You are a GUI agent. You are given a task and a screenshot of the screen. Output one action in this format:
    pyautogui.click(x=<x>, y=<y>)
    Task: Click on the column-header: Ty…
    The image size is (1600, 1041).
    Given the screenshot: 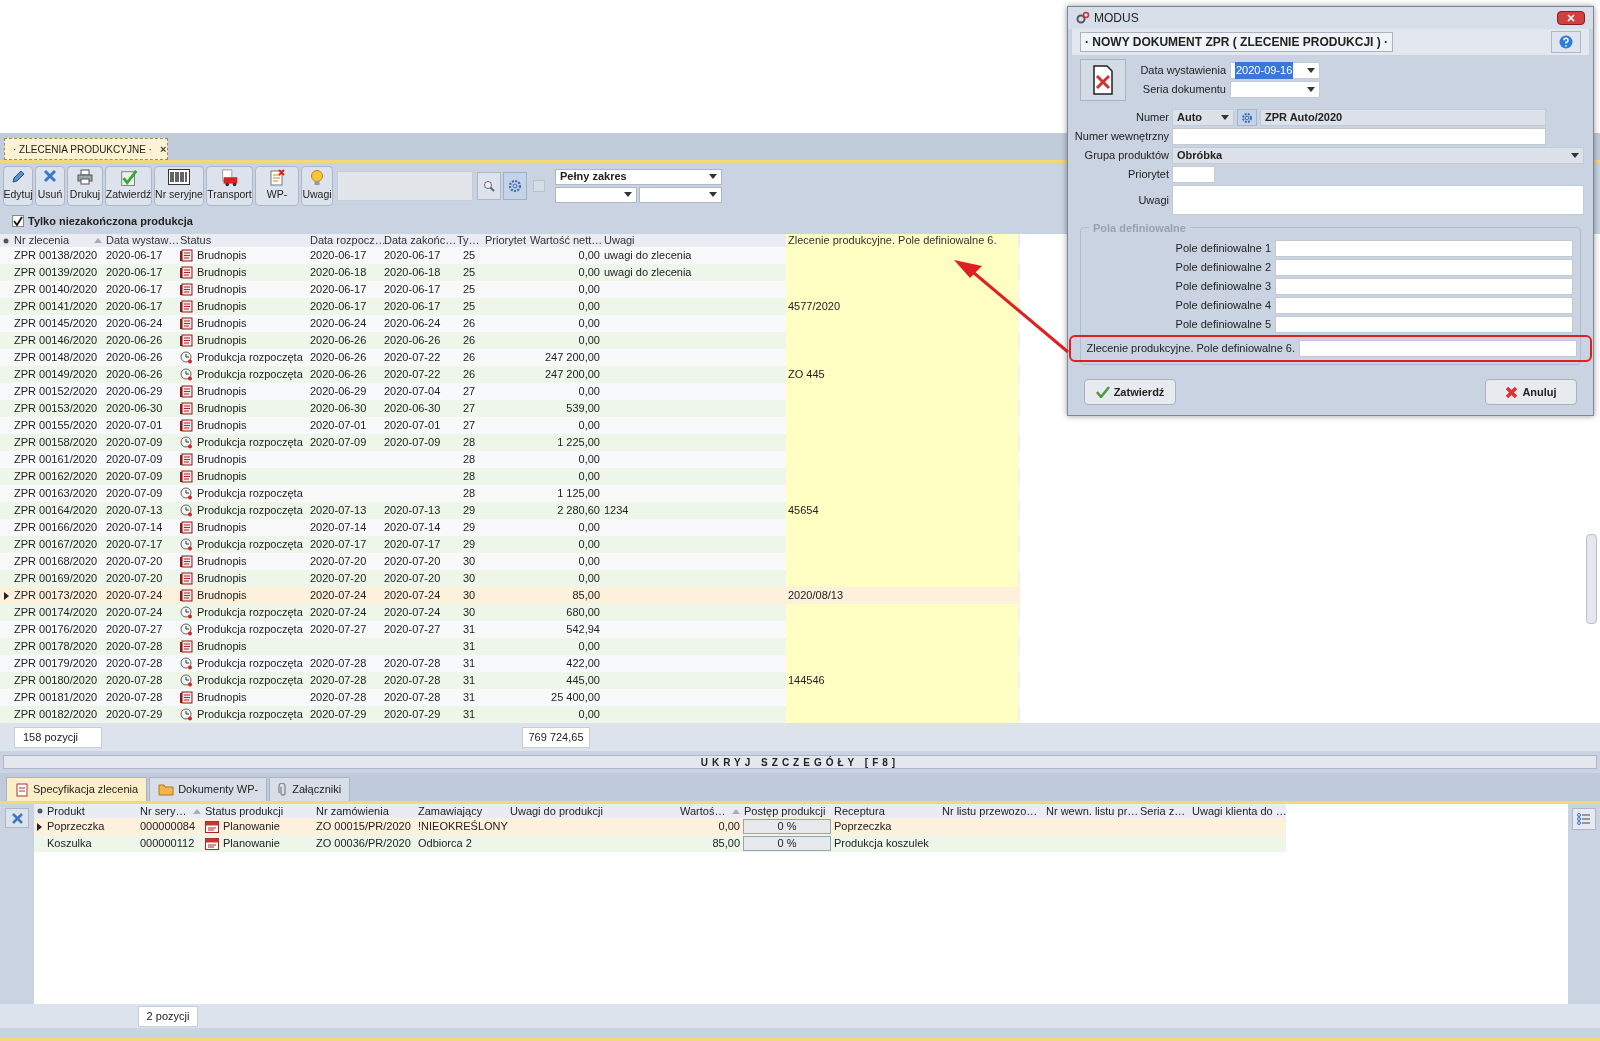 What is the action you would take?
    pyautogui.click(x=468, y=240)
    